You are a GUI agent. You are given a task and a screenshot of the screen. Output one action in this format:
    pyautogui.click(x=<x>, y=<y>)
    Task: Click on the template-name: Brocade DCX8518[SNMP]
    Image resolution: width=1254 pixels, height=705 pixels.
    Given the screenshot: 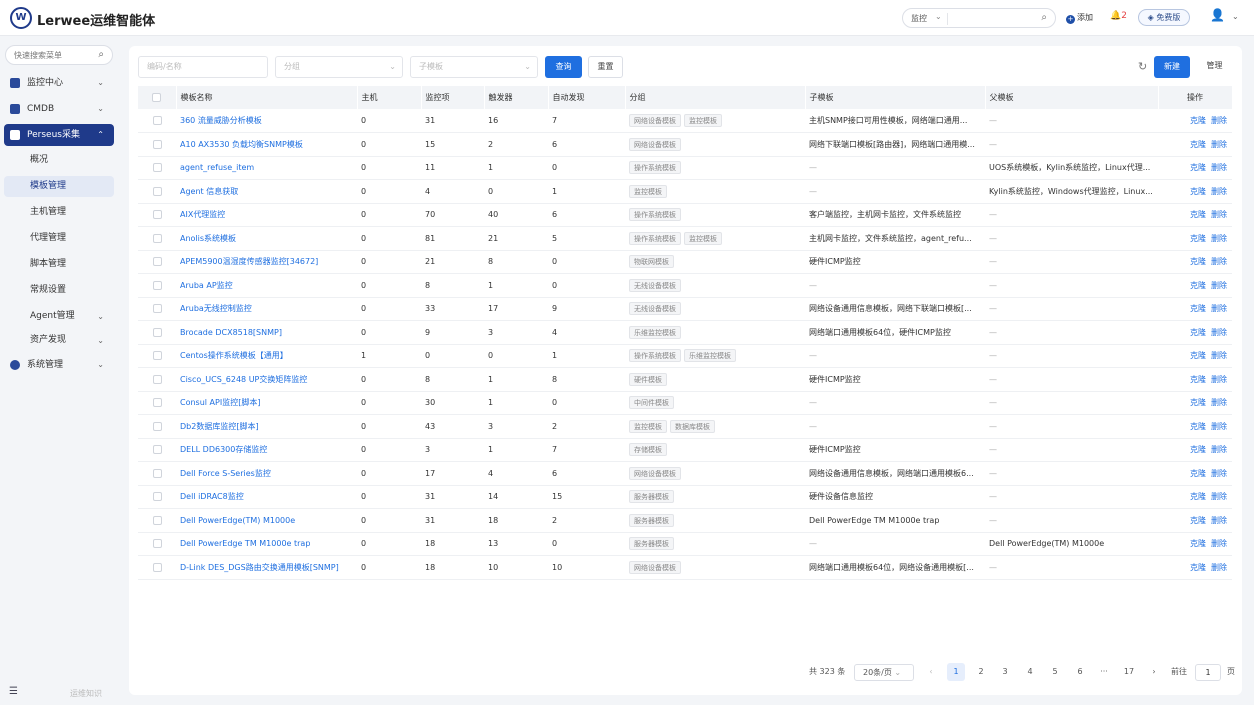 What is the action you would take?
    pyautogui.click(x=231, y=332)
    